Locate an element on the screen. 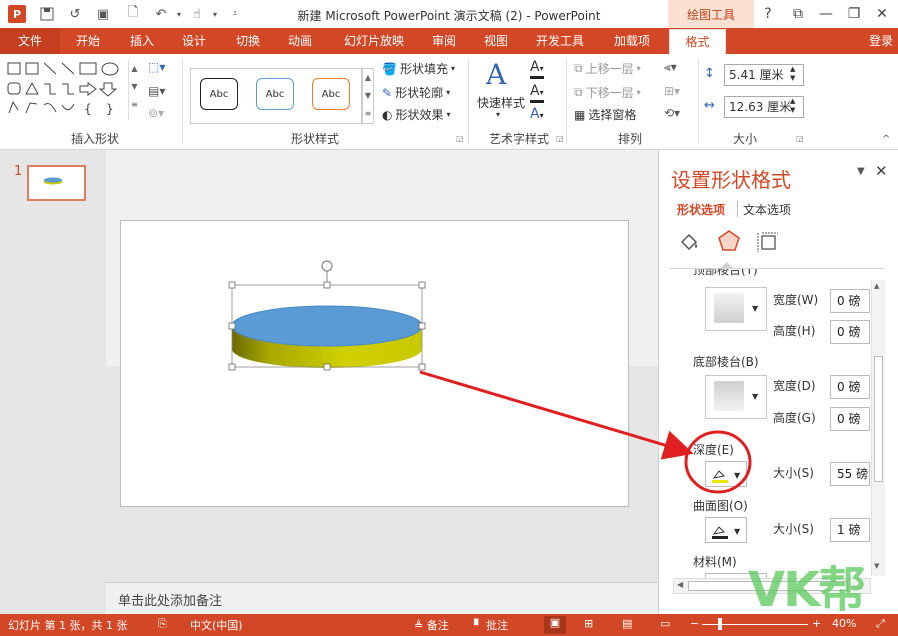 The width and height of the screenshot is (898, 636). rotation-handle-icon is located at coordinates (327, 266).